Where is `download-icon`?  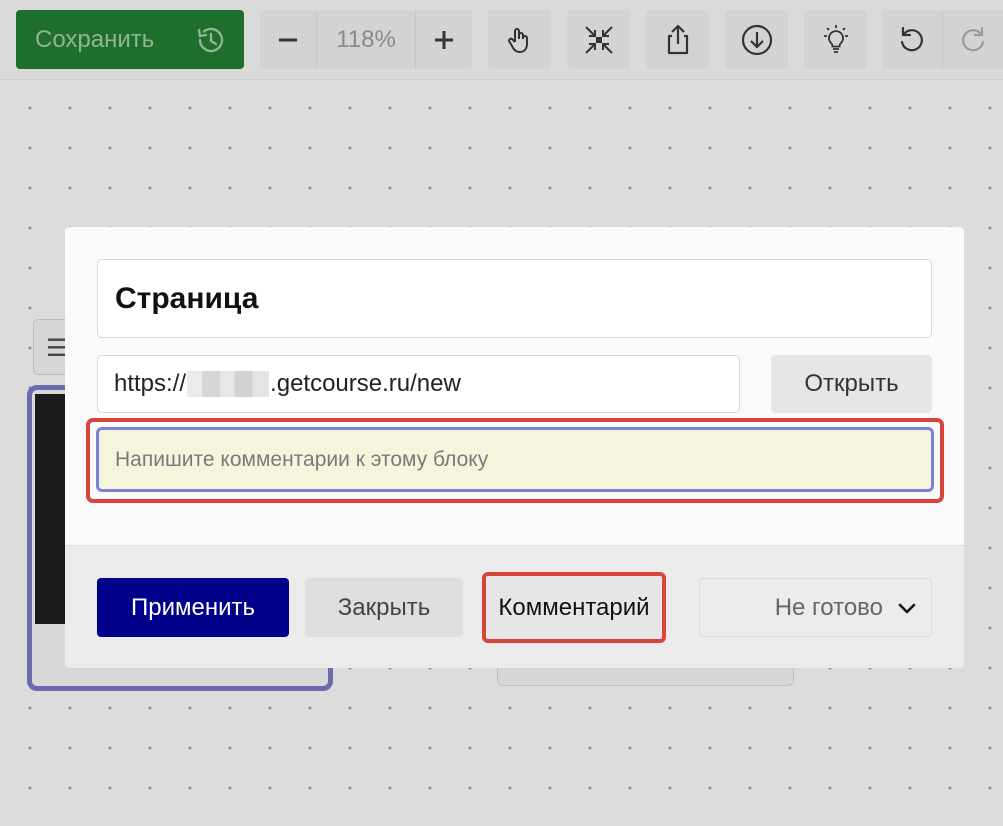 download-icon is located at coordinates (756, 39).